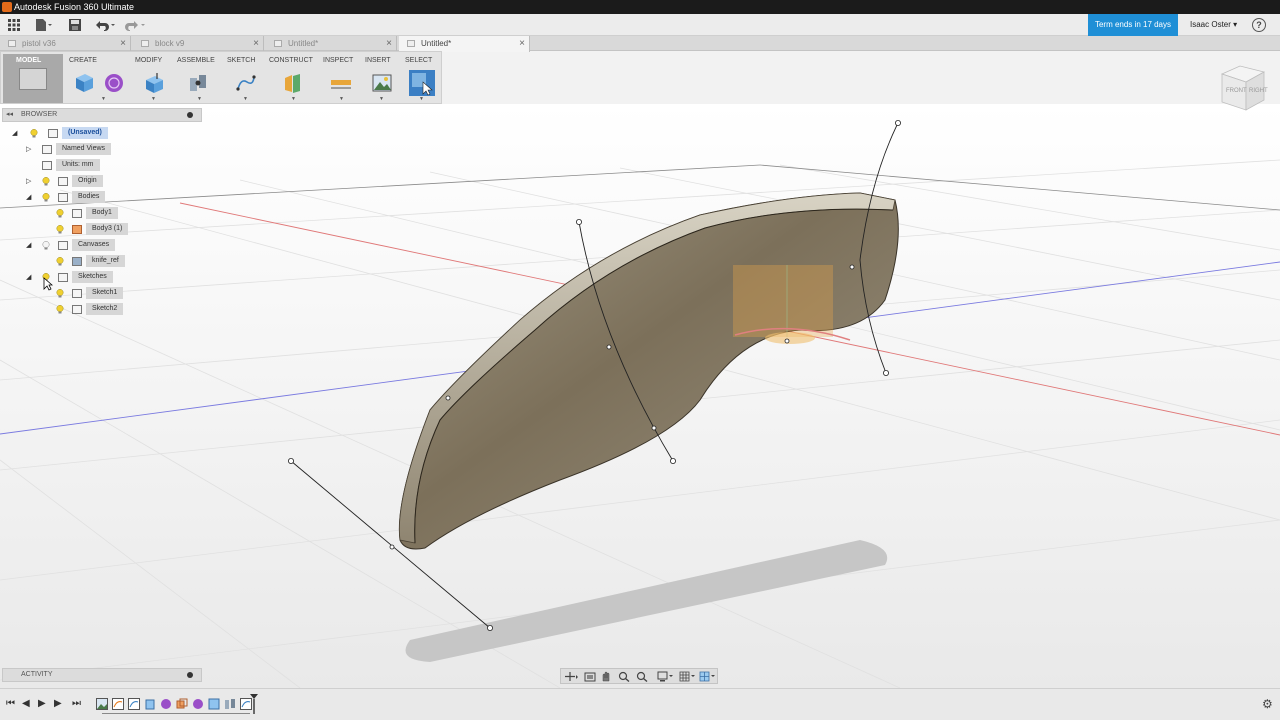  Describe the element at coordinates (198, 43) in the screenshot. I see `tab-block: block v9 ×` at that location.